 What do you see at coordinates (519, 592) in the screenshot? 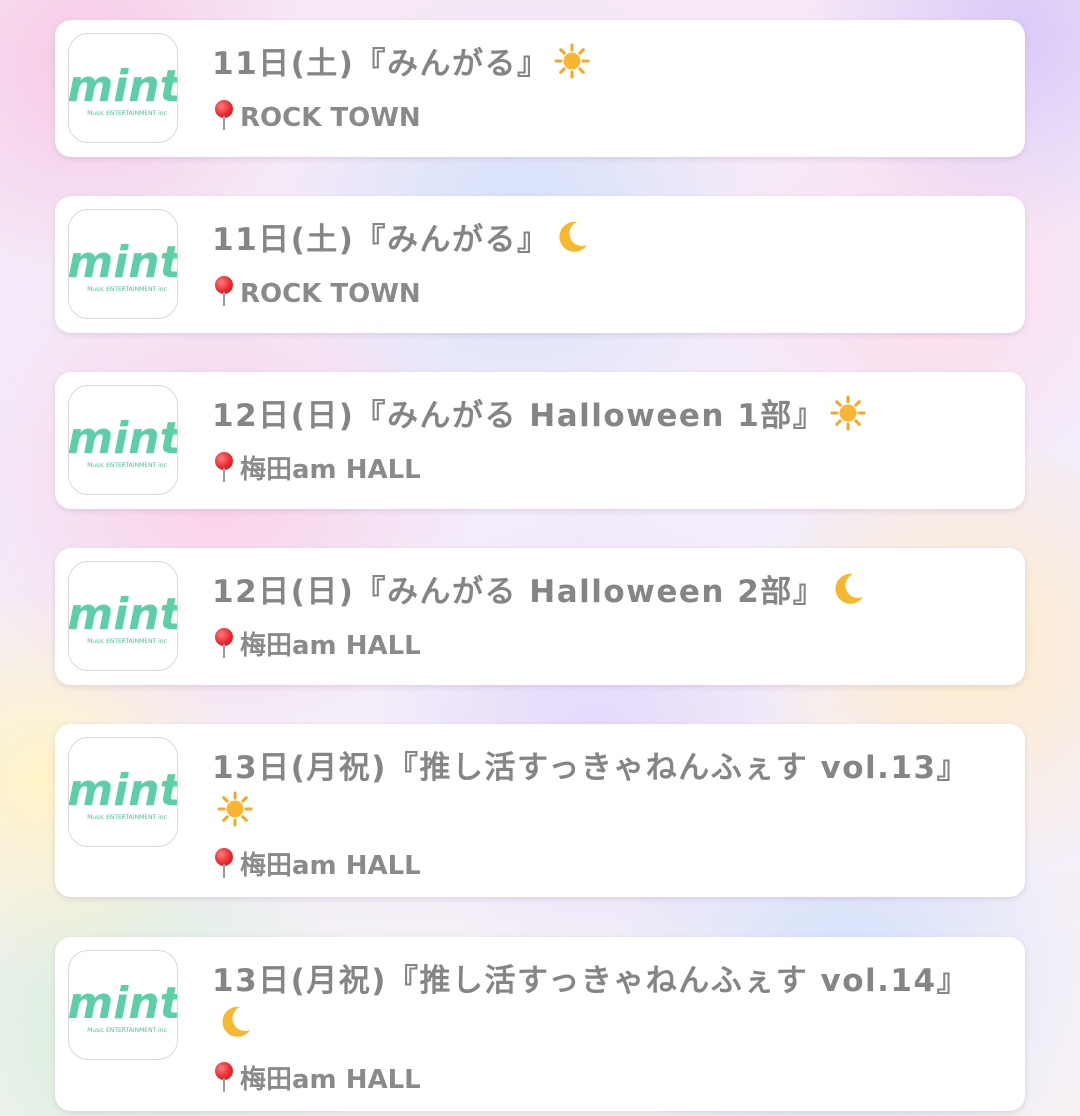
I see `event-title-text: 12日(日)『みんがる Halloween 2部』` at bounding box center [519, 592].